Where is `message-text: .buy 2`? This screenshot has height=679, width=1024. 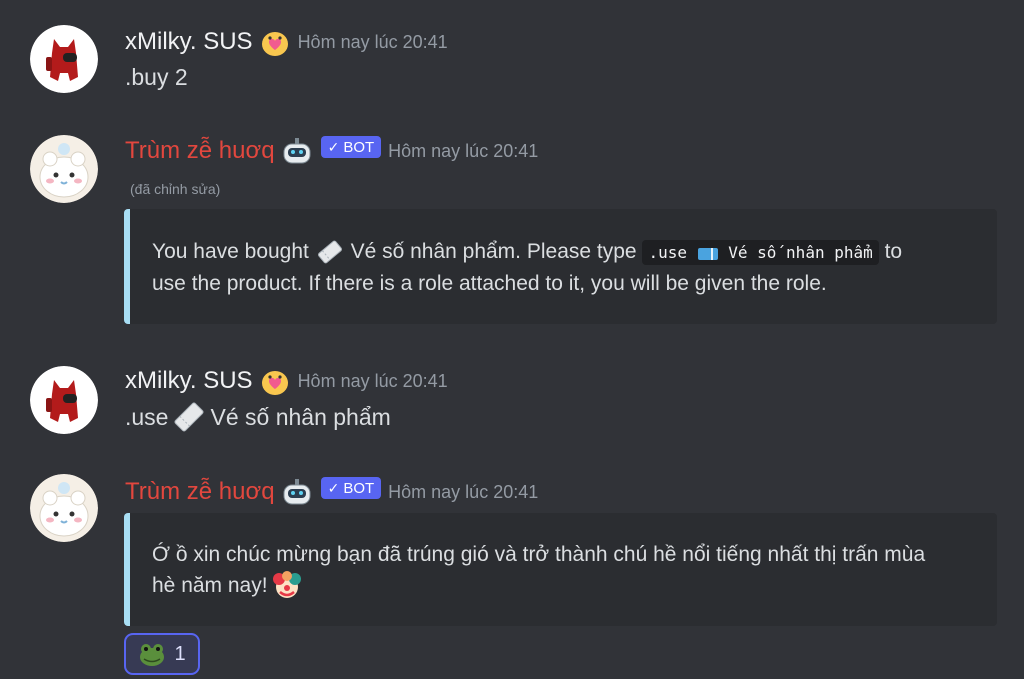 message-text: .buy 2 is located at coordinates (156, 77).